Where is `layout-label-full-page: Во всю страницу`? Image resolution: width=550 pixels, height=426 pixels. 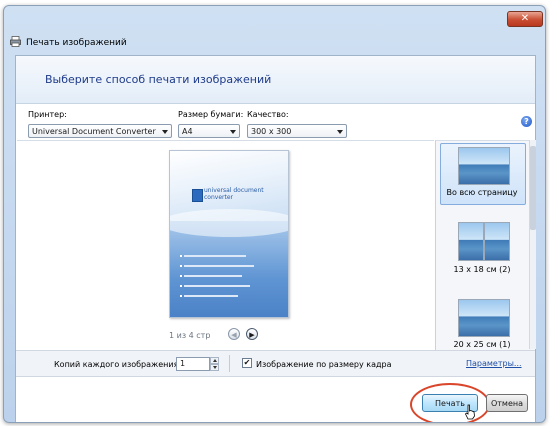 layout-label-full-page: Во всю страницу is located at coordinates (482, 192).